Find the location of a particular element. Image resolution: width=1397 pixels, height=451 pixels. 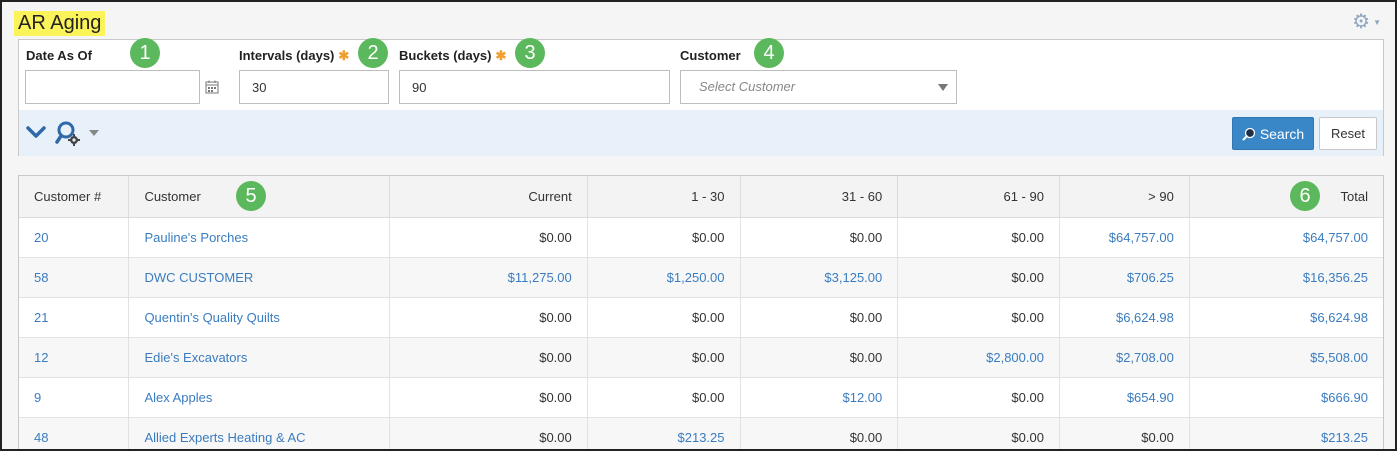

reset-button: Reset is located at coordinates (1348, 133).